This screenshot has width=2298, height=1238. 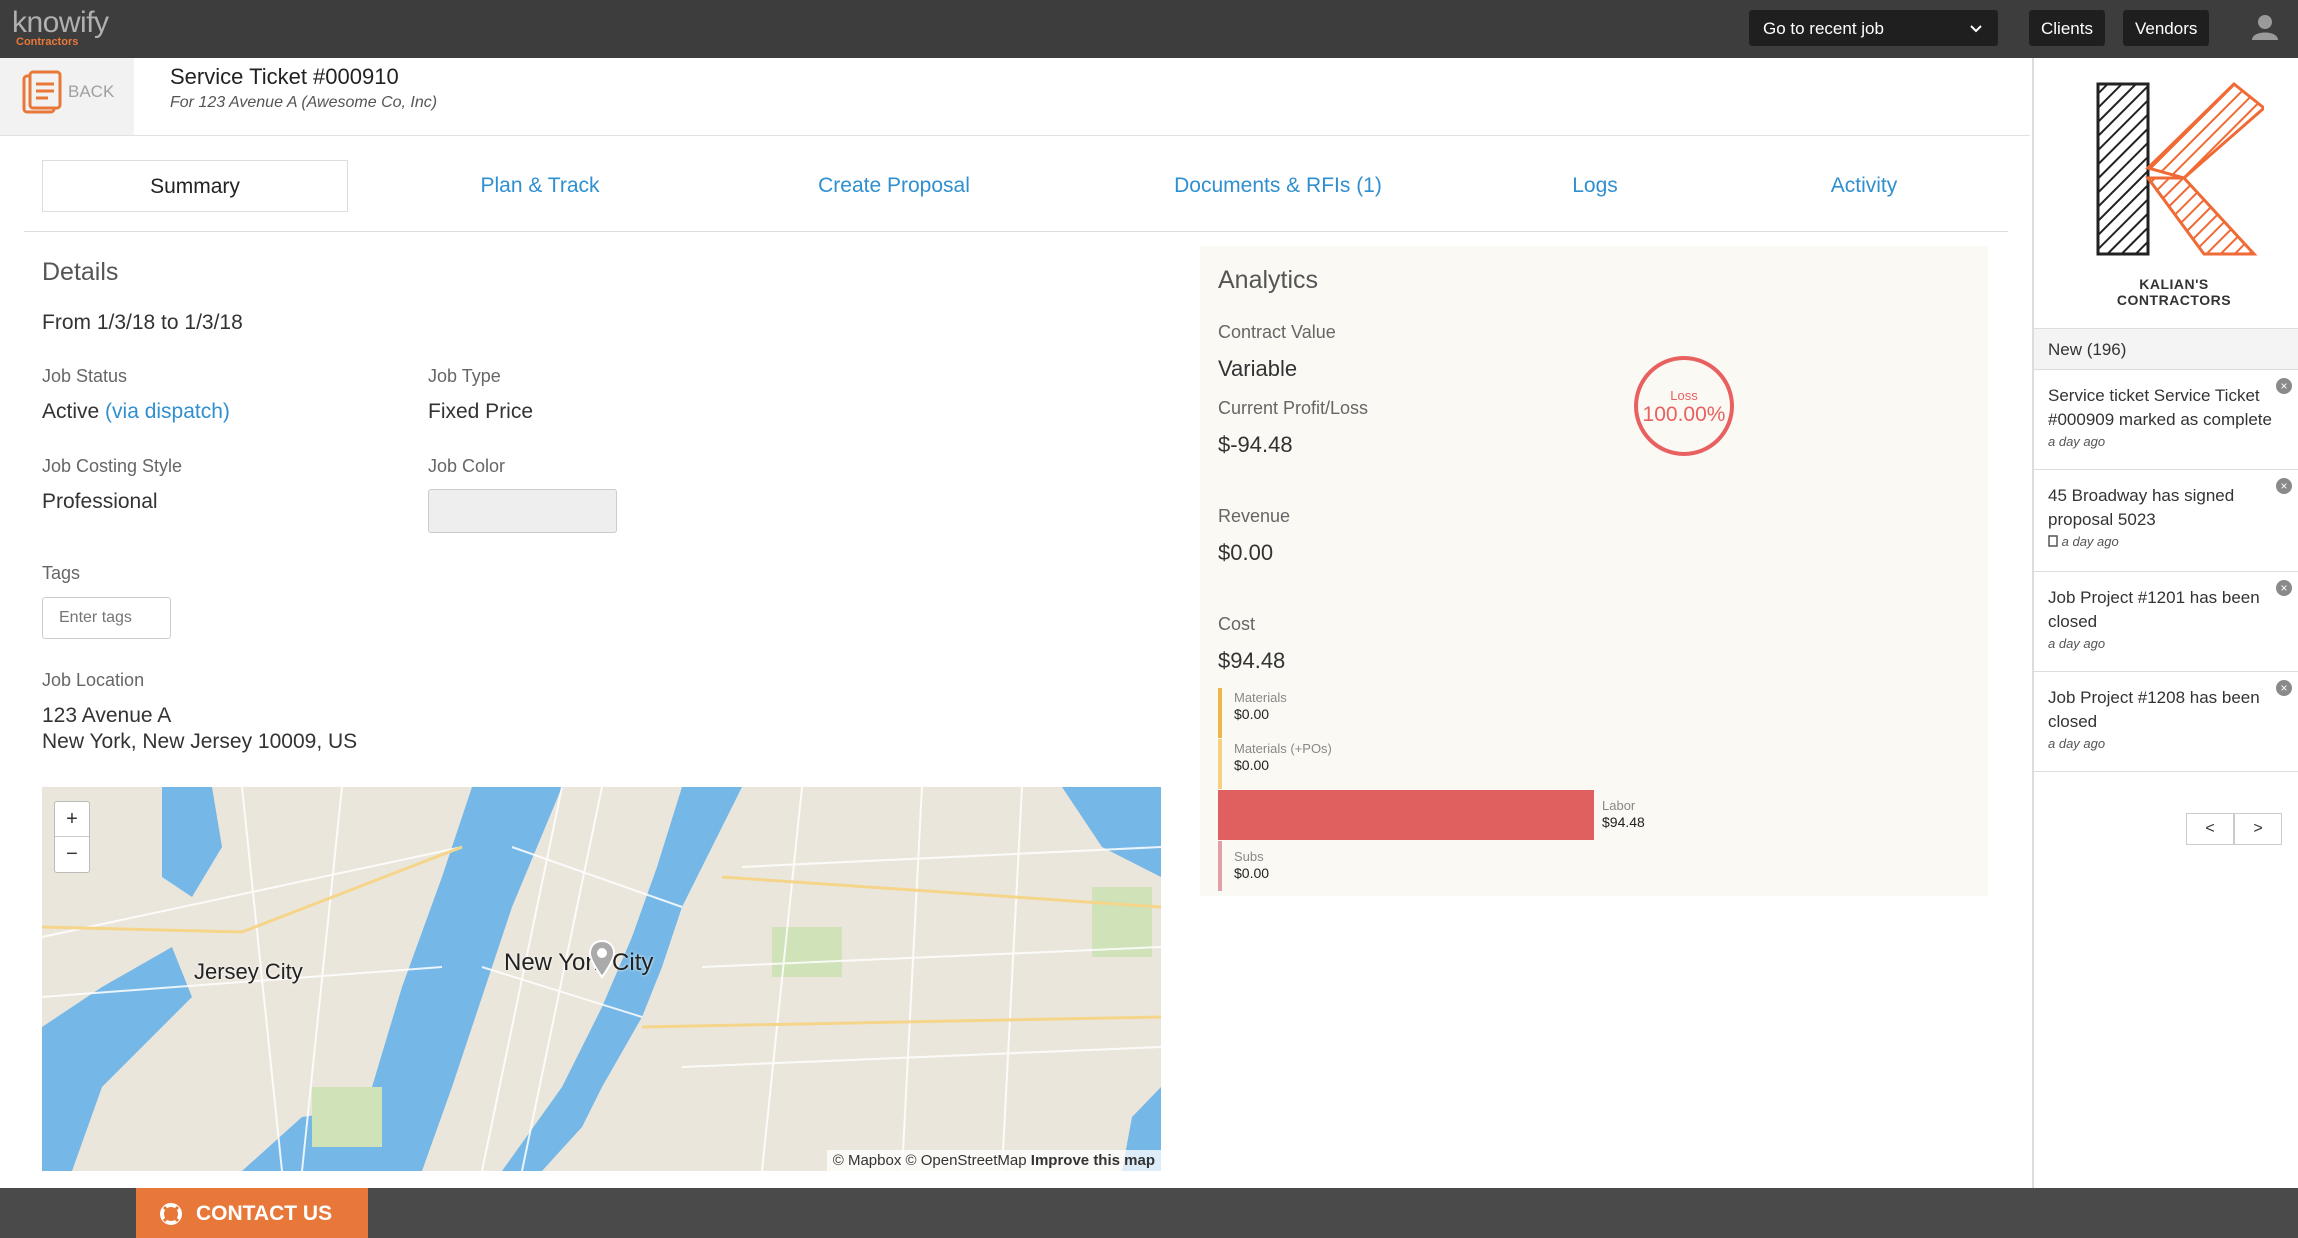 I want to click on job-location-label: Job Location, so click(x=93, y=680).